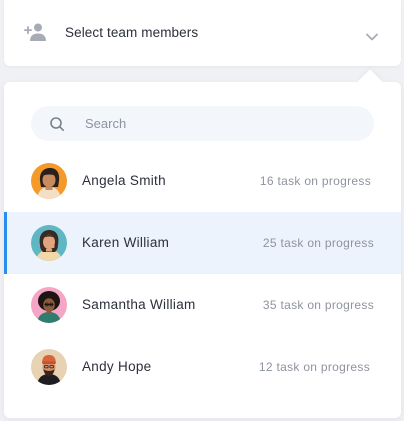 The width and height of the screenshot is (404, 421). What do you see at coordinates (372, 35) in the screenshot?
I see `chevron-down-icon` at bounding box center [372, 35].